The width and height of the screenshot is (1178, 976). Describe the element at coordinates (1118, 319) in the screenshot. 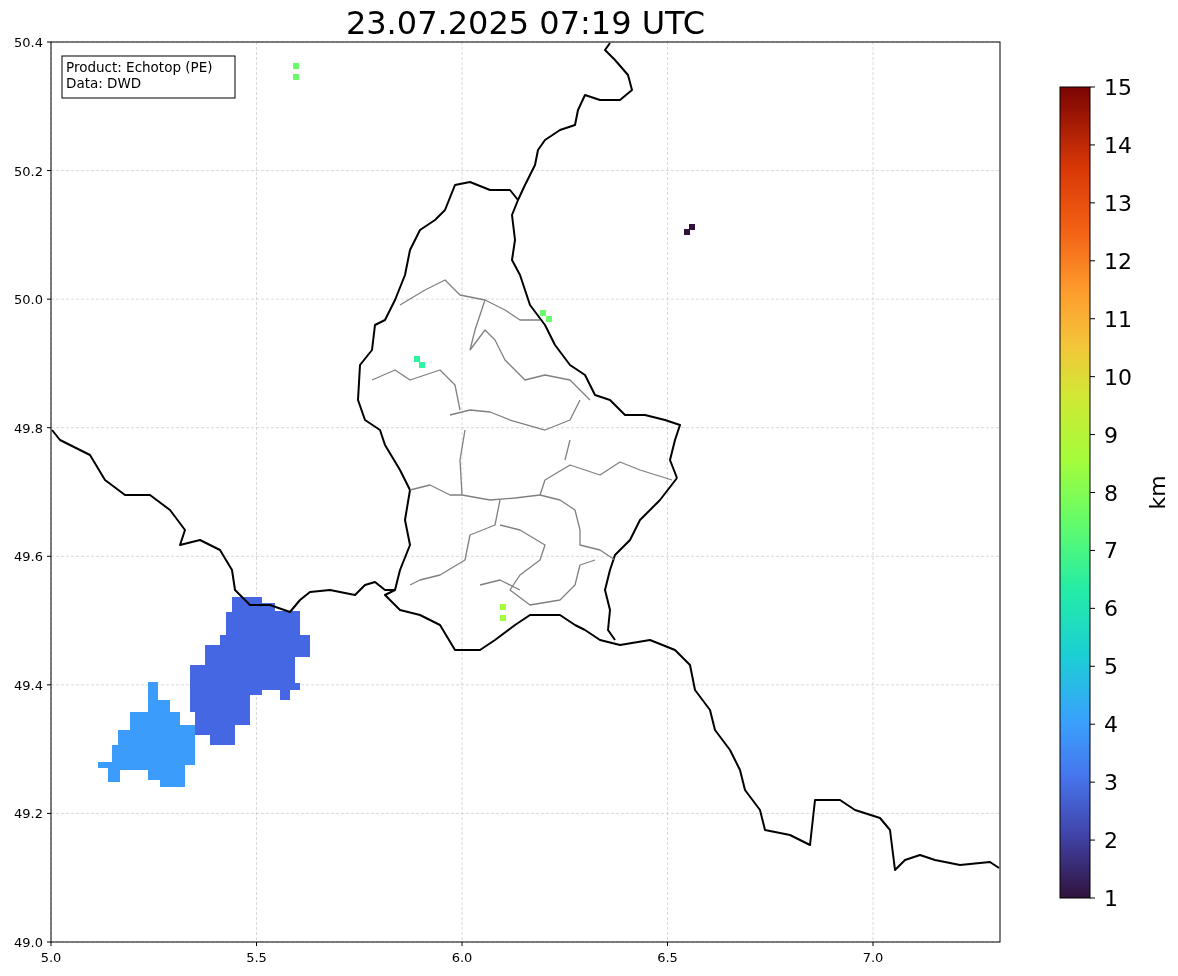

I see `colorbar-tick-label: 11` at that location.